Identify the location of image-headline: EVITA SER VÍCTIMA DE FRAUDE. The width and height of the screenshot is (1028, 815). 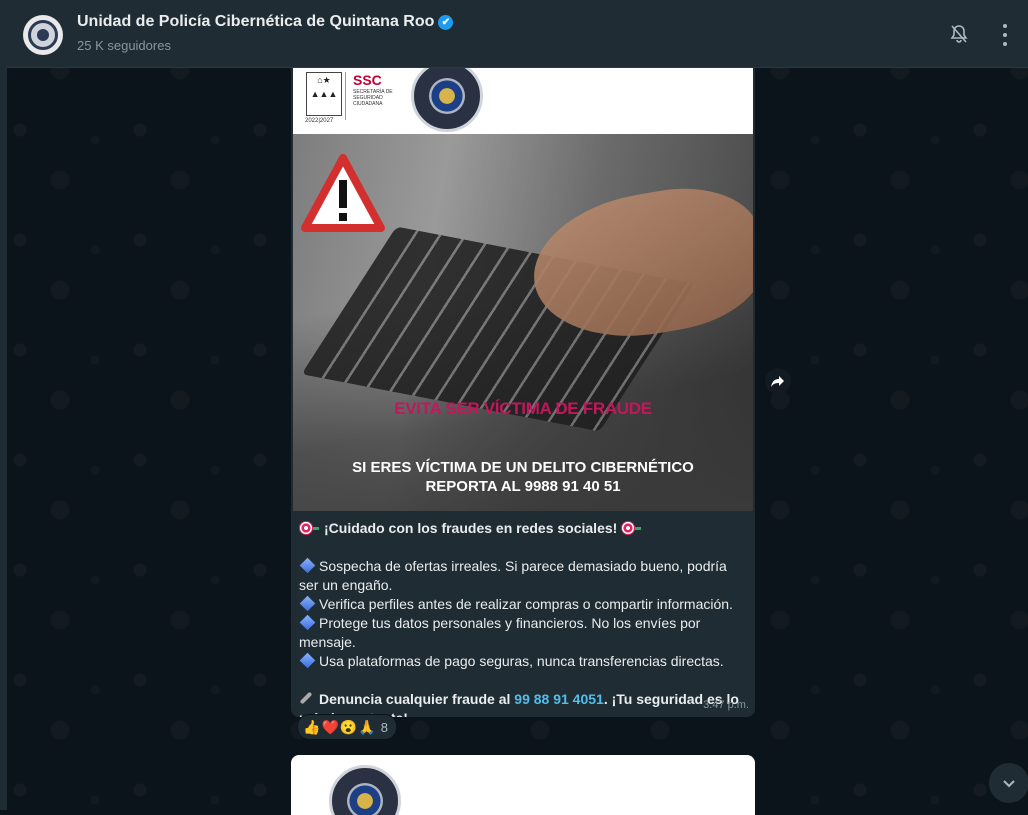
(523, 408).